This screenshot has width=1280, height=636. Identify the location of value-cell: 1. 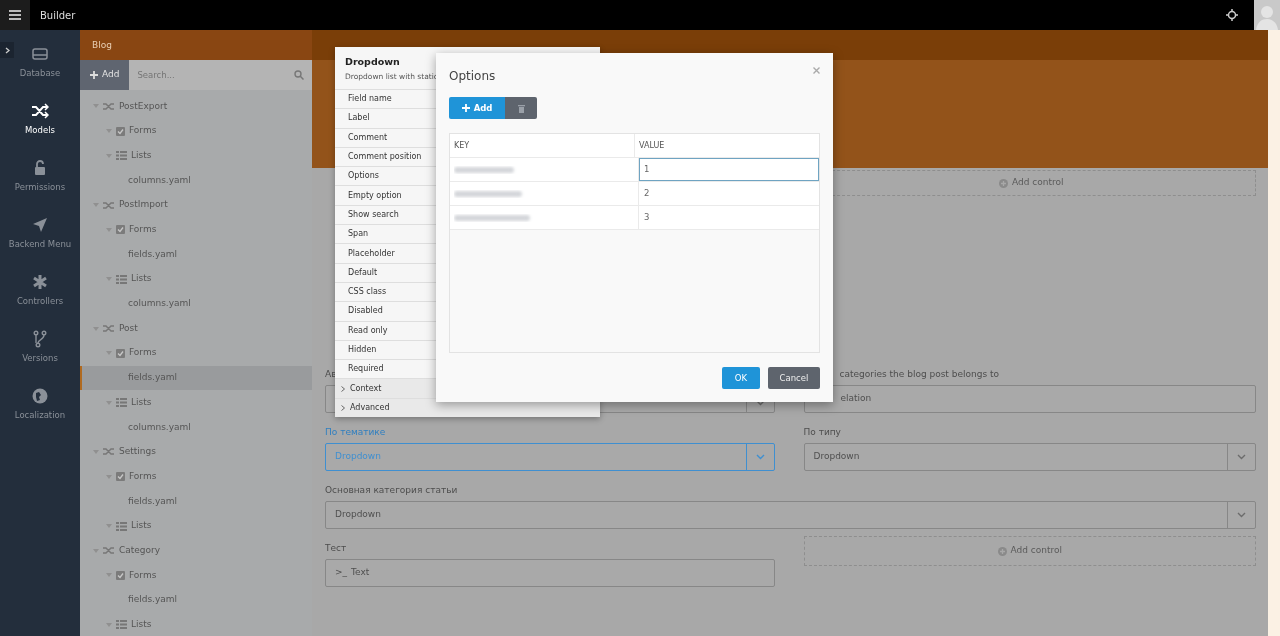
(729, 169).